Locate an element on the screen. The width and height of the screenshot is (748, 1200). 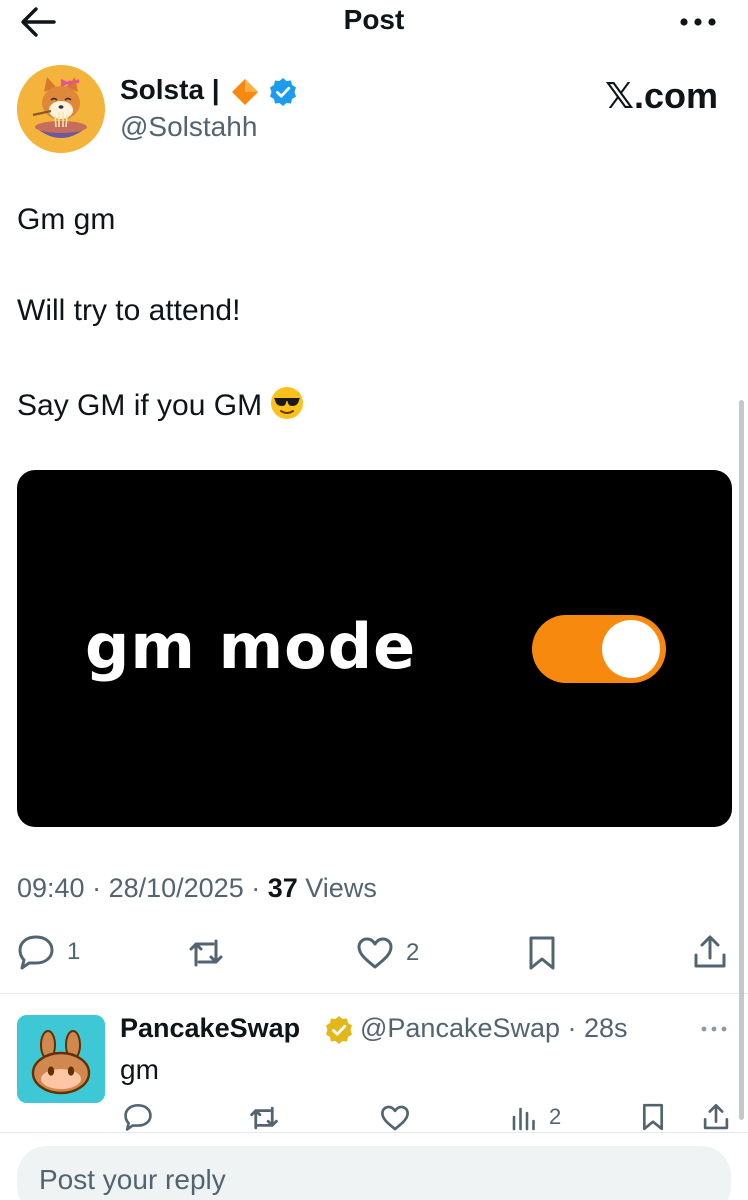
post-date: 28/10/2025 is located at coordinates (176, 888).